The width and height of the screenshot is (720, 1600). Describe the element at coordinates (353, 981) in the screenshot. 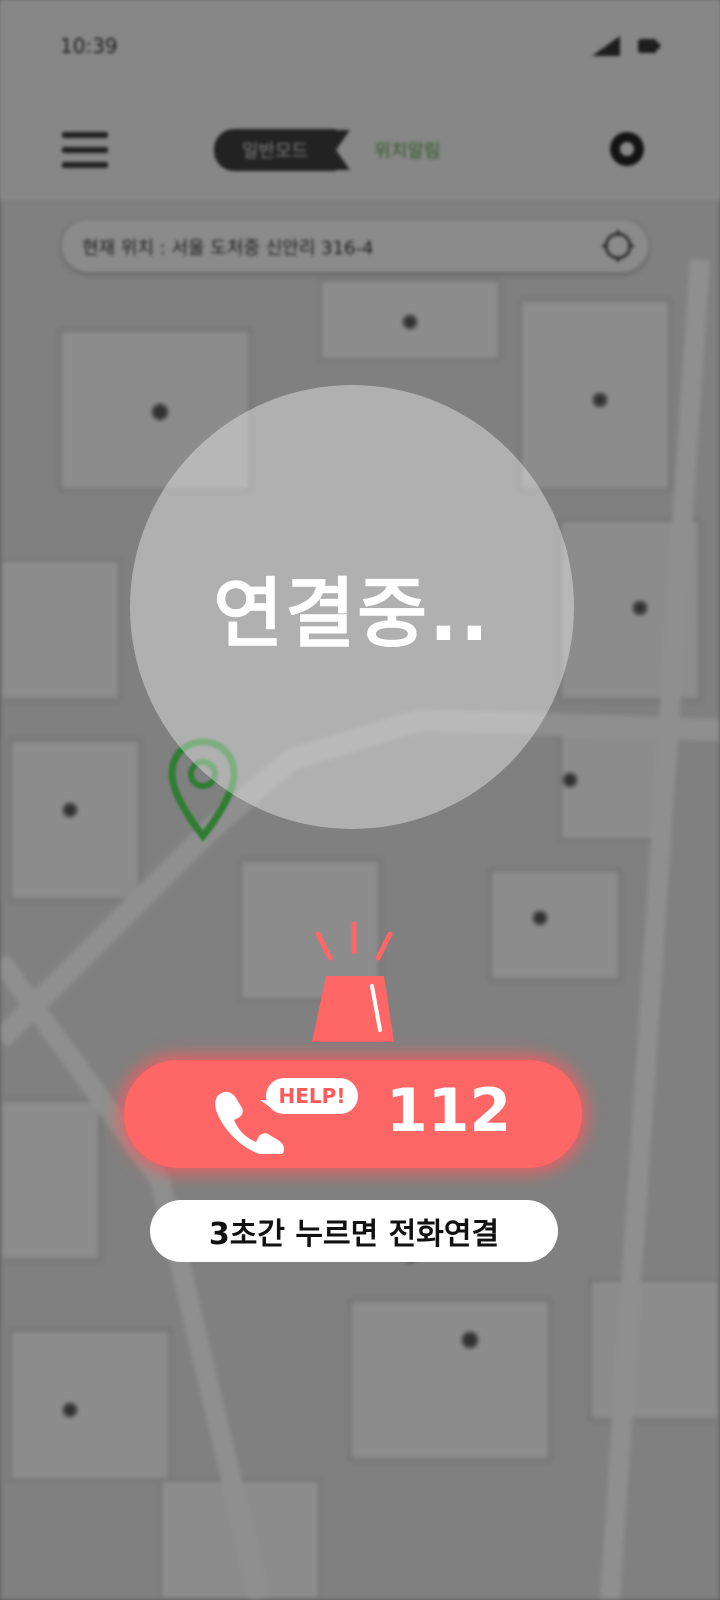

I see `siren-icon` at that location.